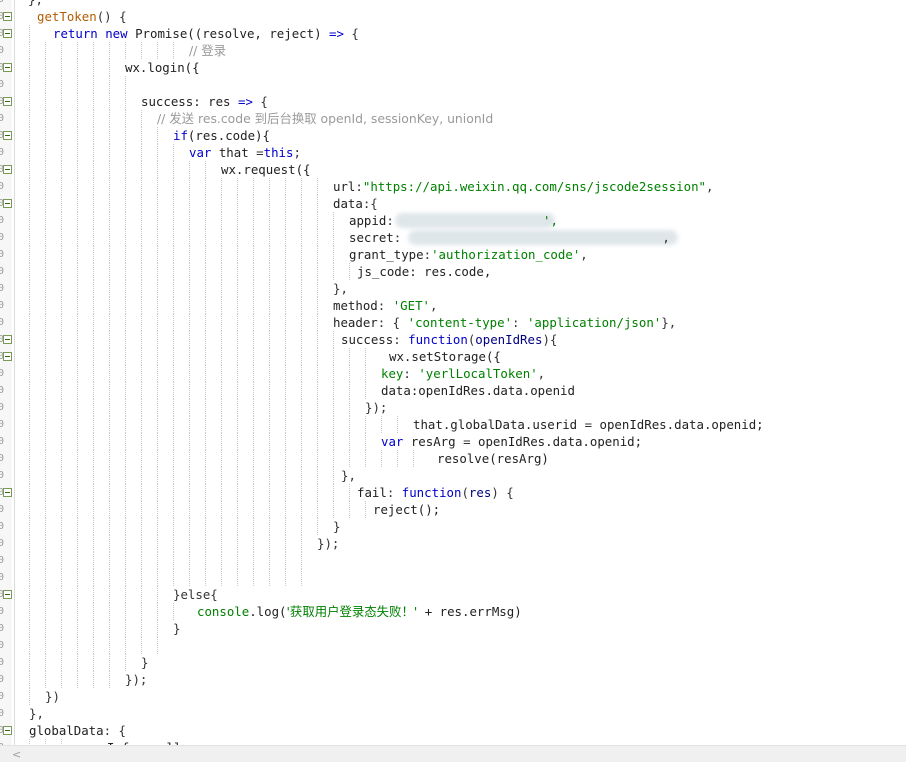 This screenshot has width=906, height=762. What do you see at coordinates (453, 611) in the screenshot?
I see `code-line: 0 console.log('获取用户登录态失败！' + res.errMsg)` at bounding box center [453, 611].